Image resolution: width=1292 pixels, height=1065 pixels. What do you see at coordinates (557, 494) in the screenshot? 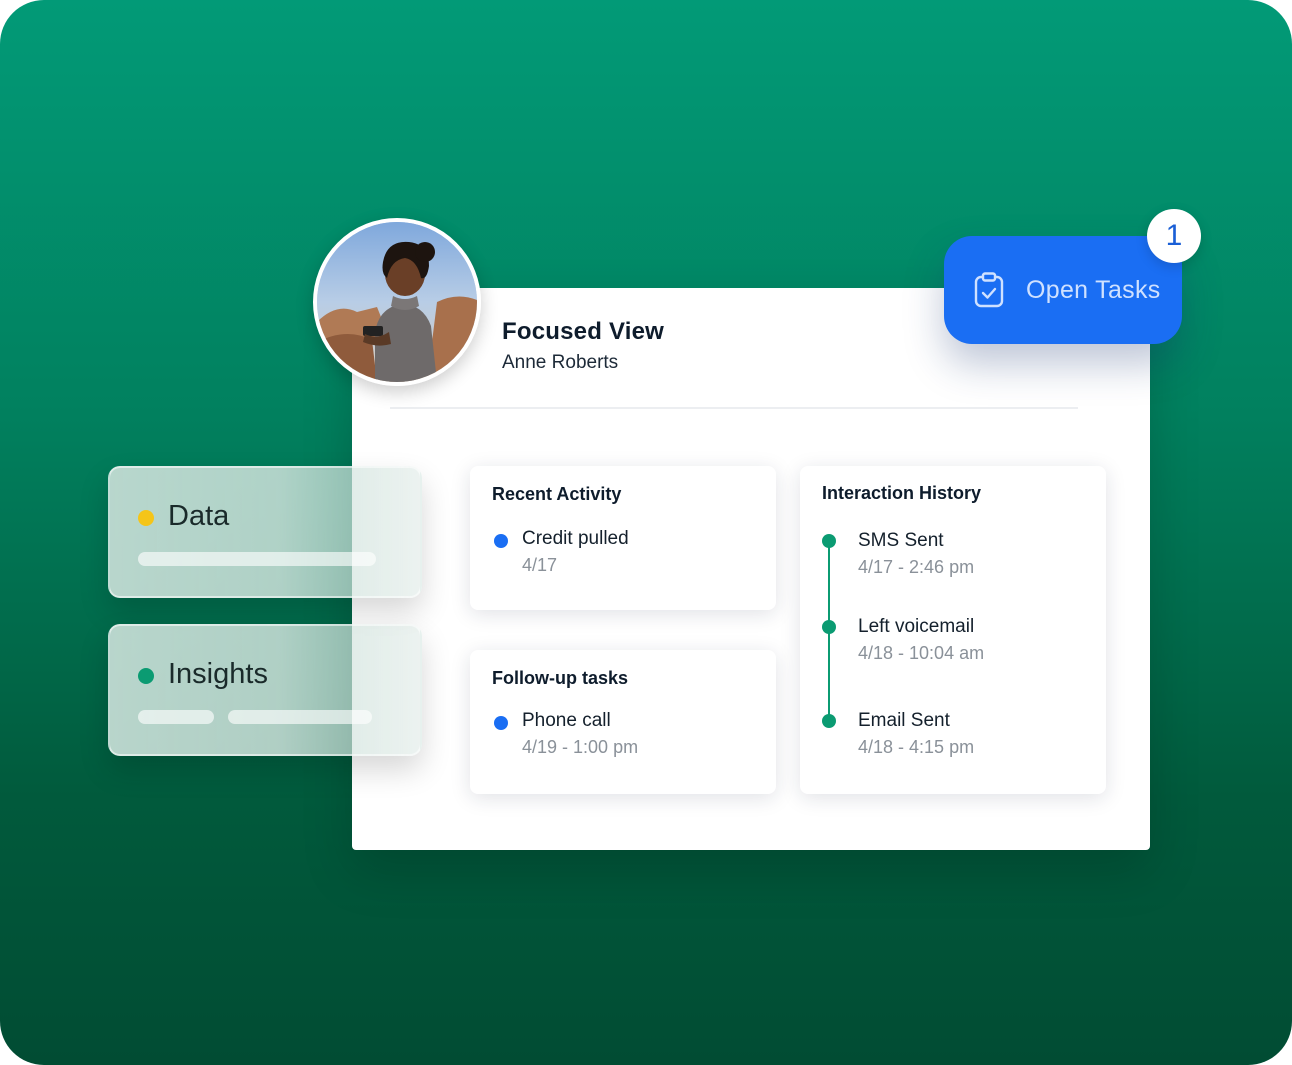
I see `recent-activity-title: Recent Activity` at bounding box center [557, 494].